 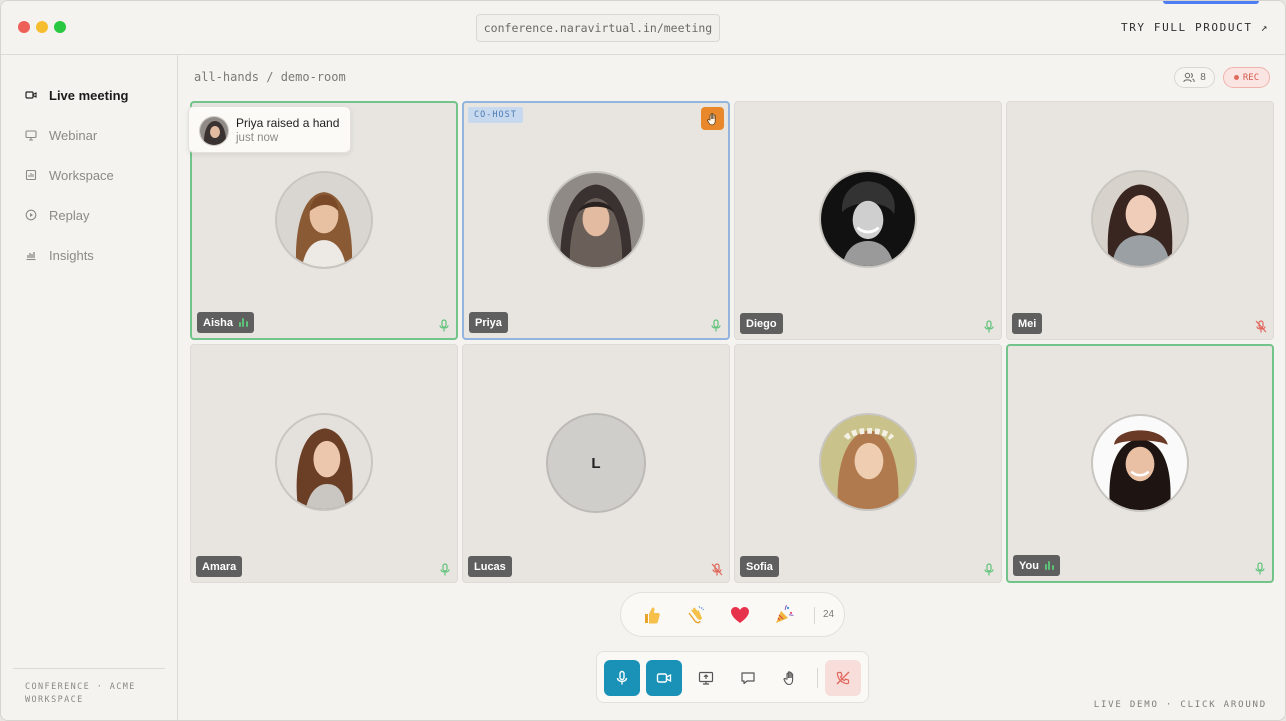 I want to click on sidebar-item-webinar: Webinar, so click(x=76, y=135).